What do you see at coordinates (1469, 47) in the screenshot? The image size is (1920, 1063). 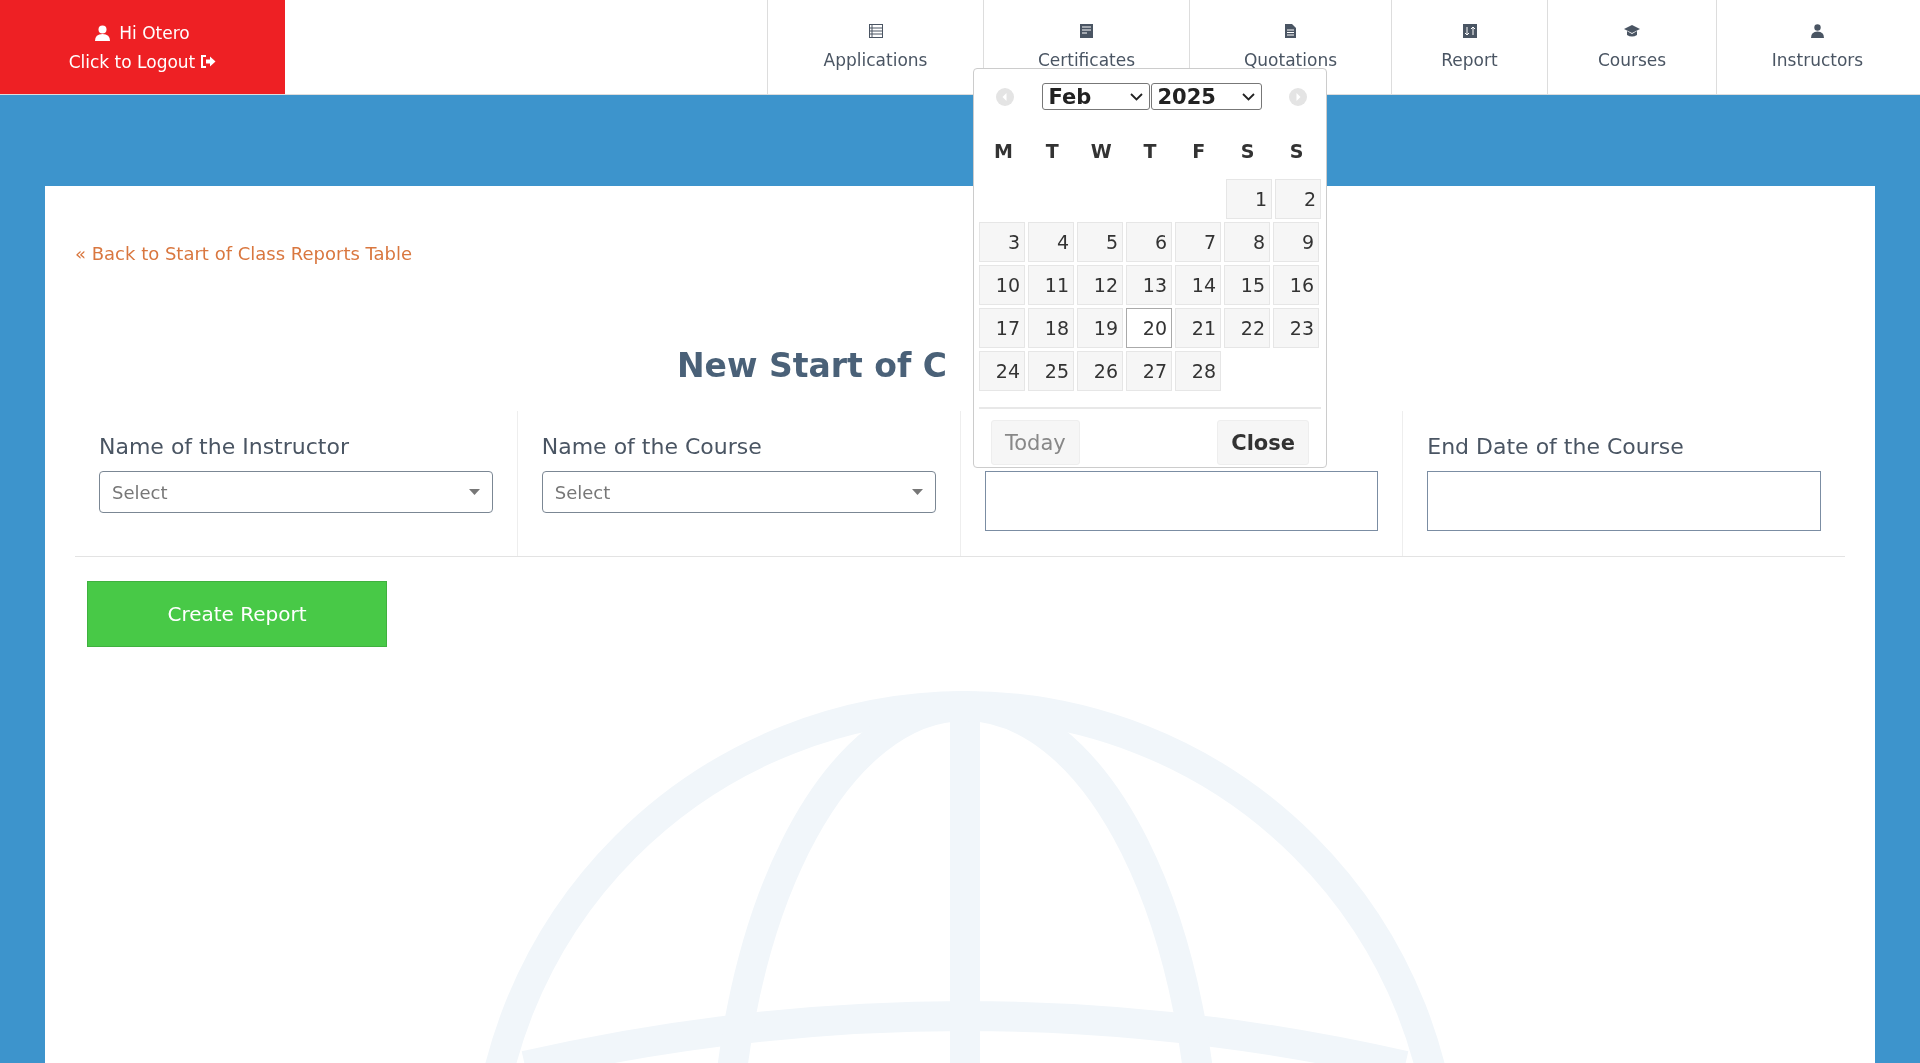 I see `nav-item: Report` at bounding box center [1469, 47].